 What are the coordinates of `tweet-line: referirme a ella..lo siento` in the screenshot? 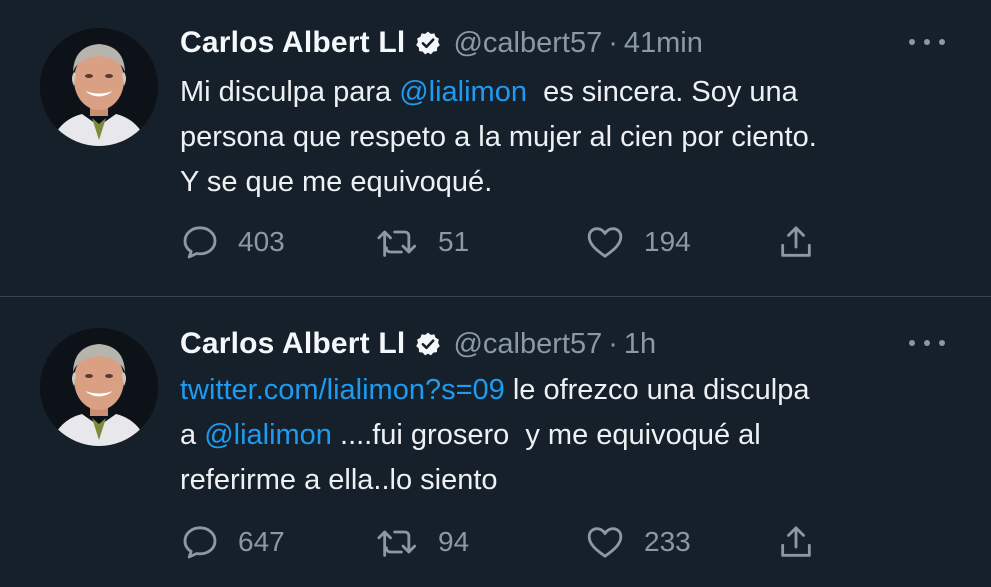 It's located at (570, 480).